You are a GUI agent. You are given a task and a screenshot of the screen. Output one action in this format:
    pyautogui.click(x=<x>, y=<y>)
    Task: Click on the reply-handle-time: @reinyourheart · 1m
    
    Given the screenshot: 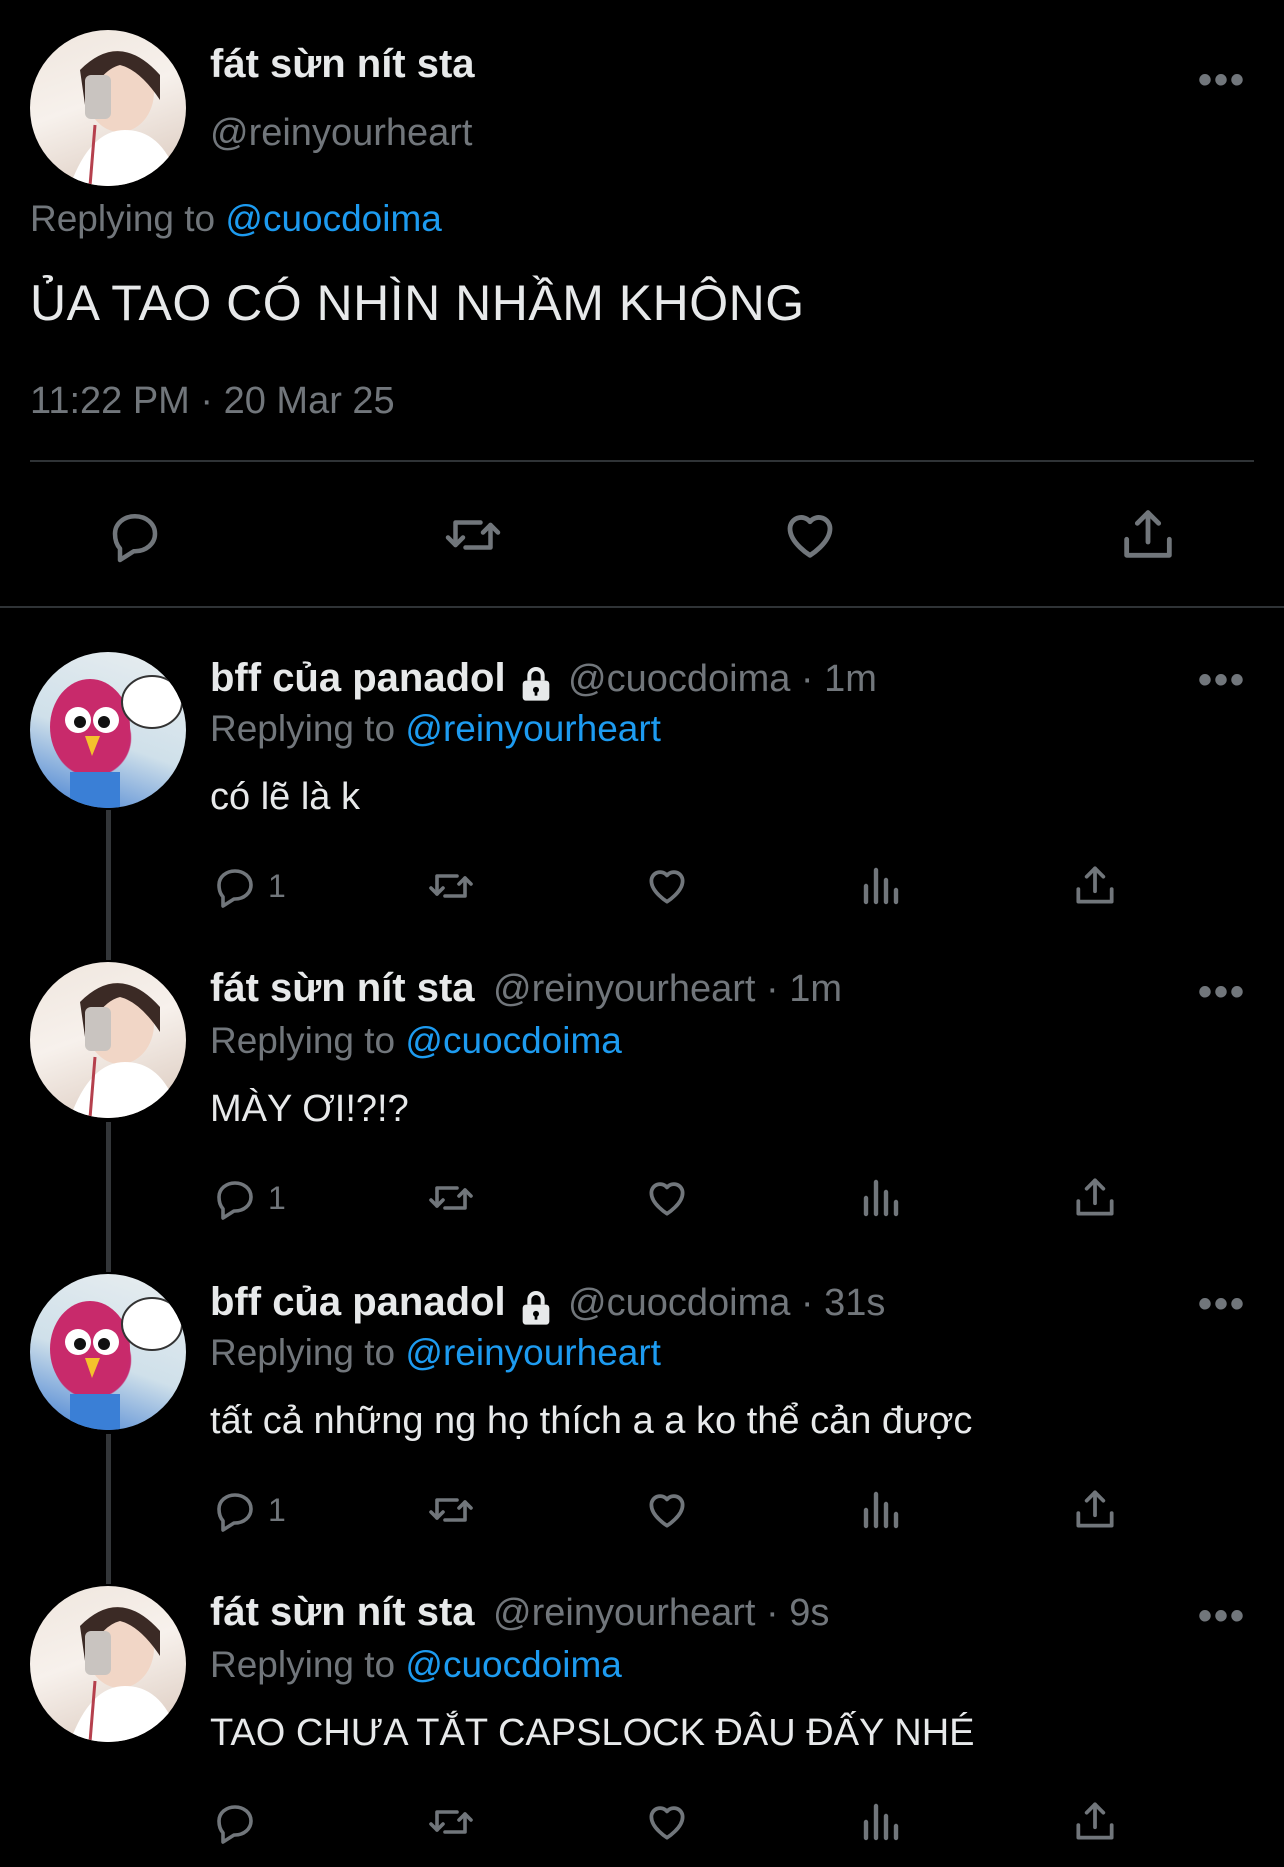 What is the action you would take?
    pyautogui.click(x=667, y=989)
    